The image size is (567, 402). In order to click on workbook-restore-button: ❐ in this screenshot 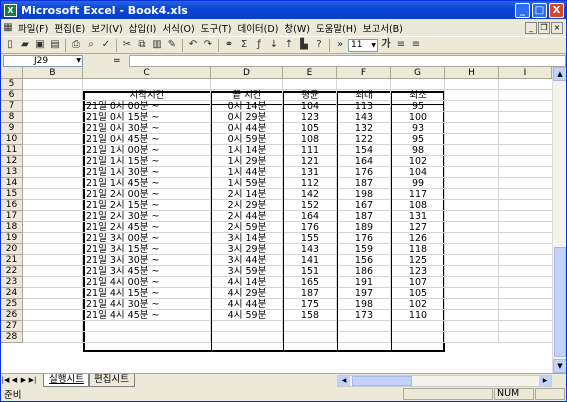, I will do `click(544, 27)`.